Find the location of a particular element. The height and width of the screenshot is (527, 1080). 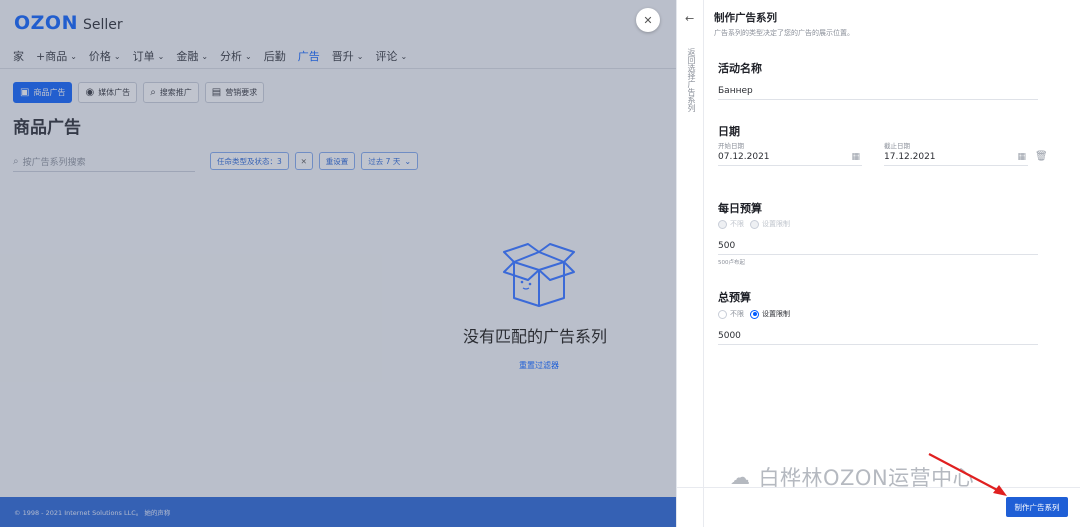

daily-budget-field: 500 is located at coordinates (878, 244).